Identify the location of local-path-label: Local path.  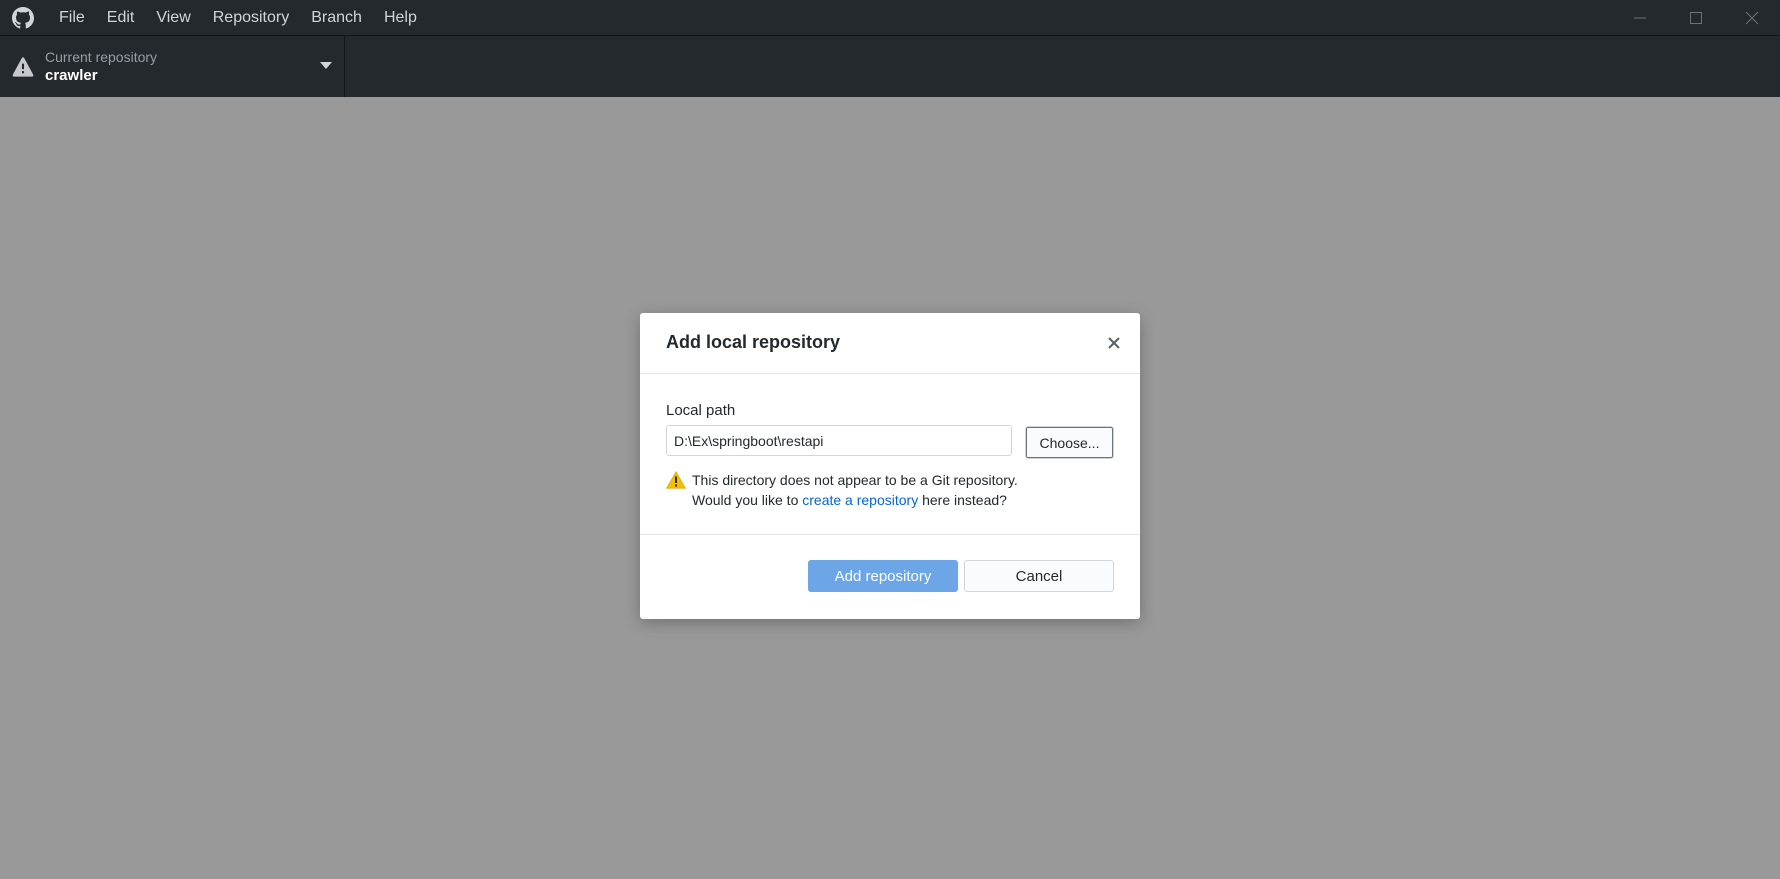
(701, 410).